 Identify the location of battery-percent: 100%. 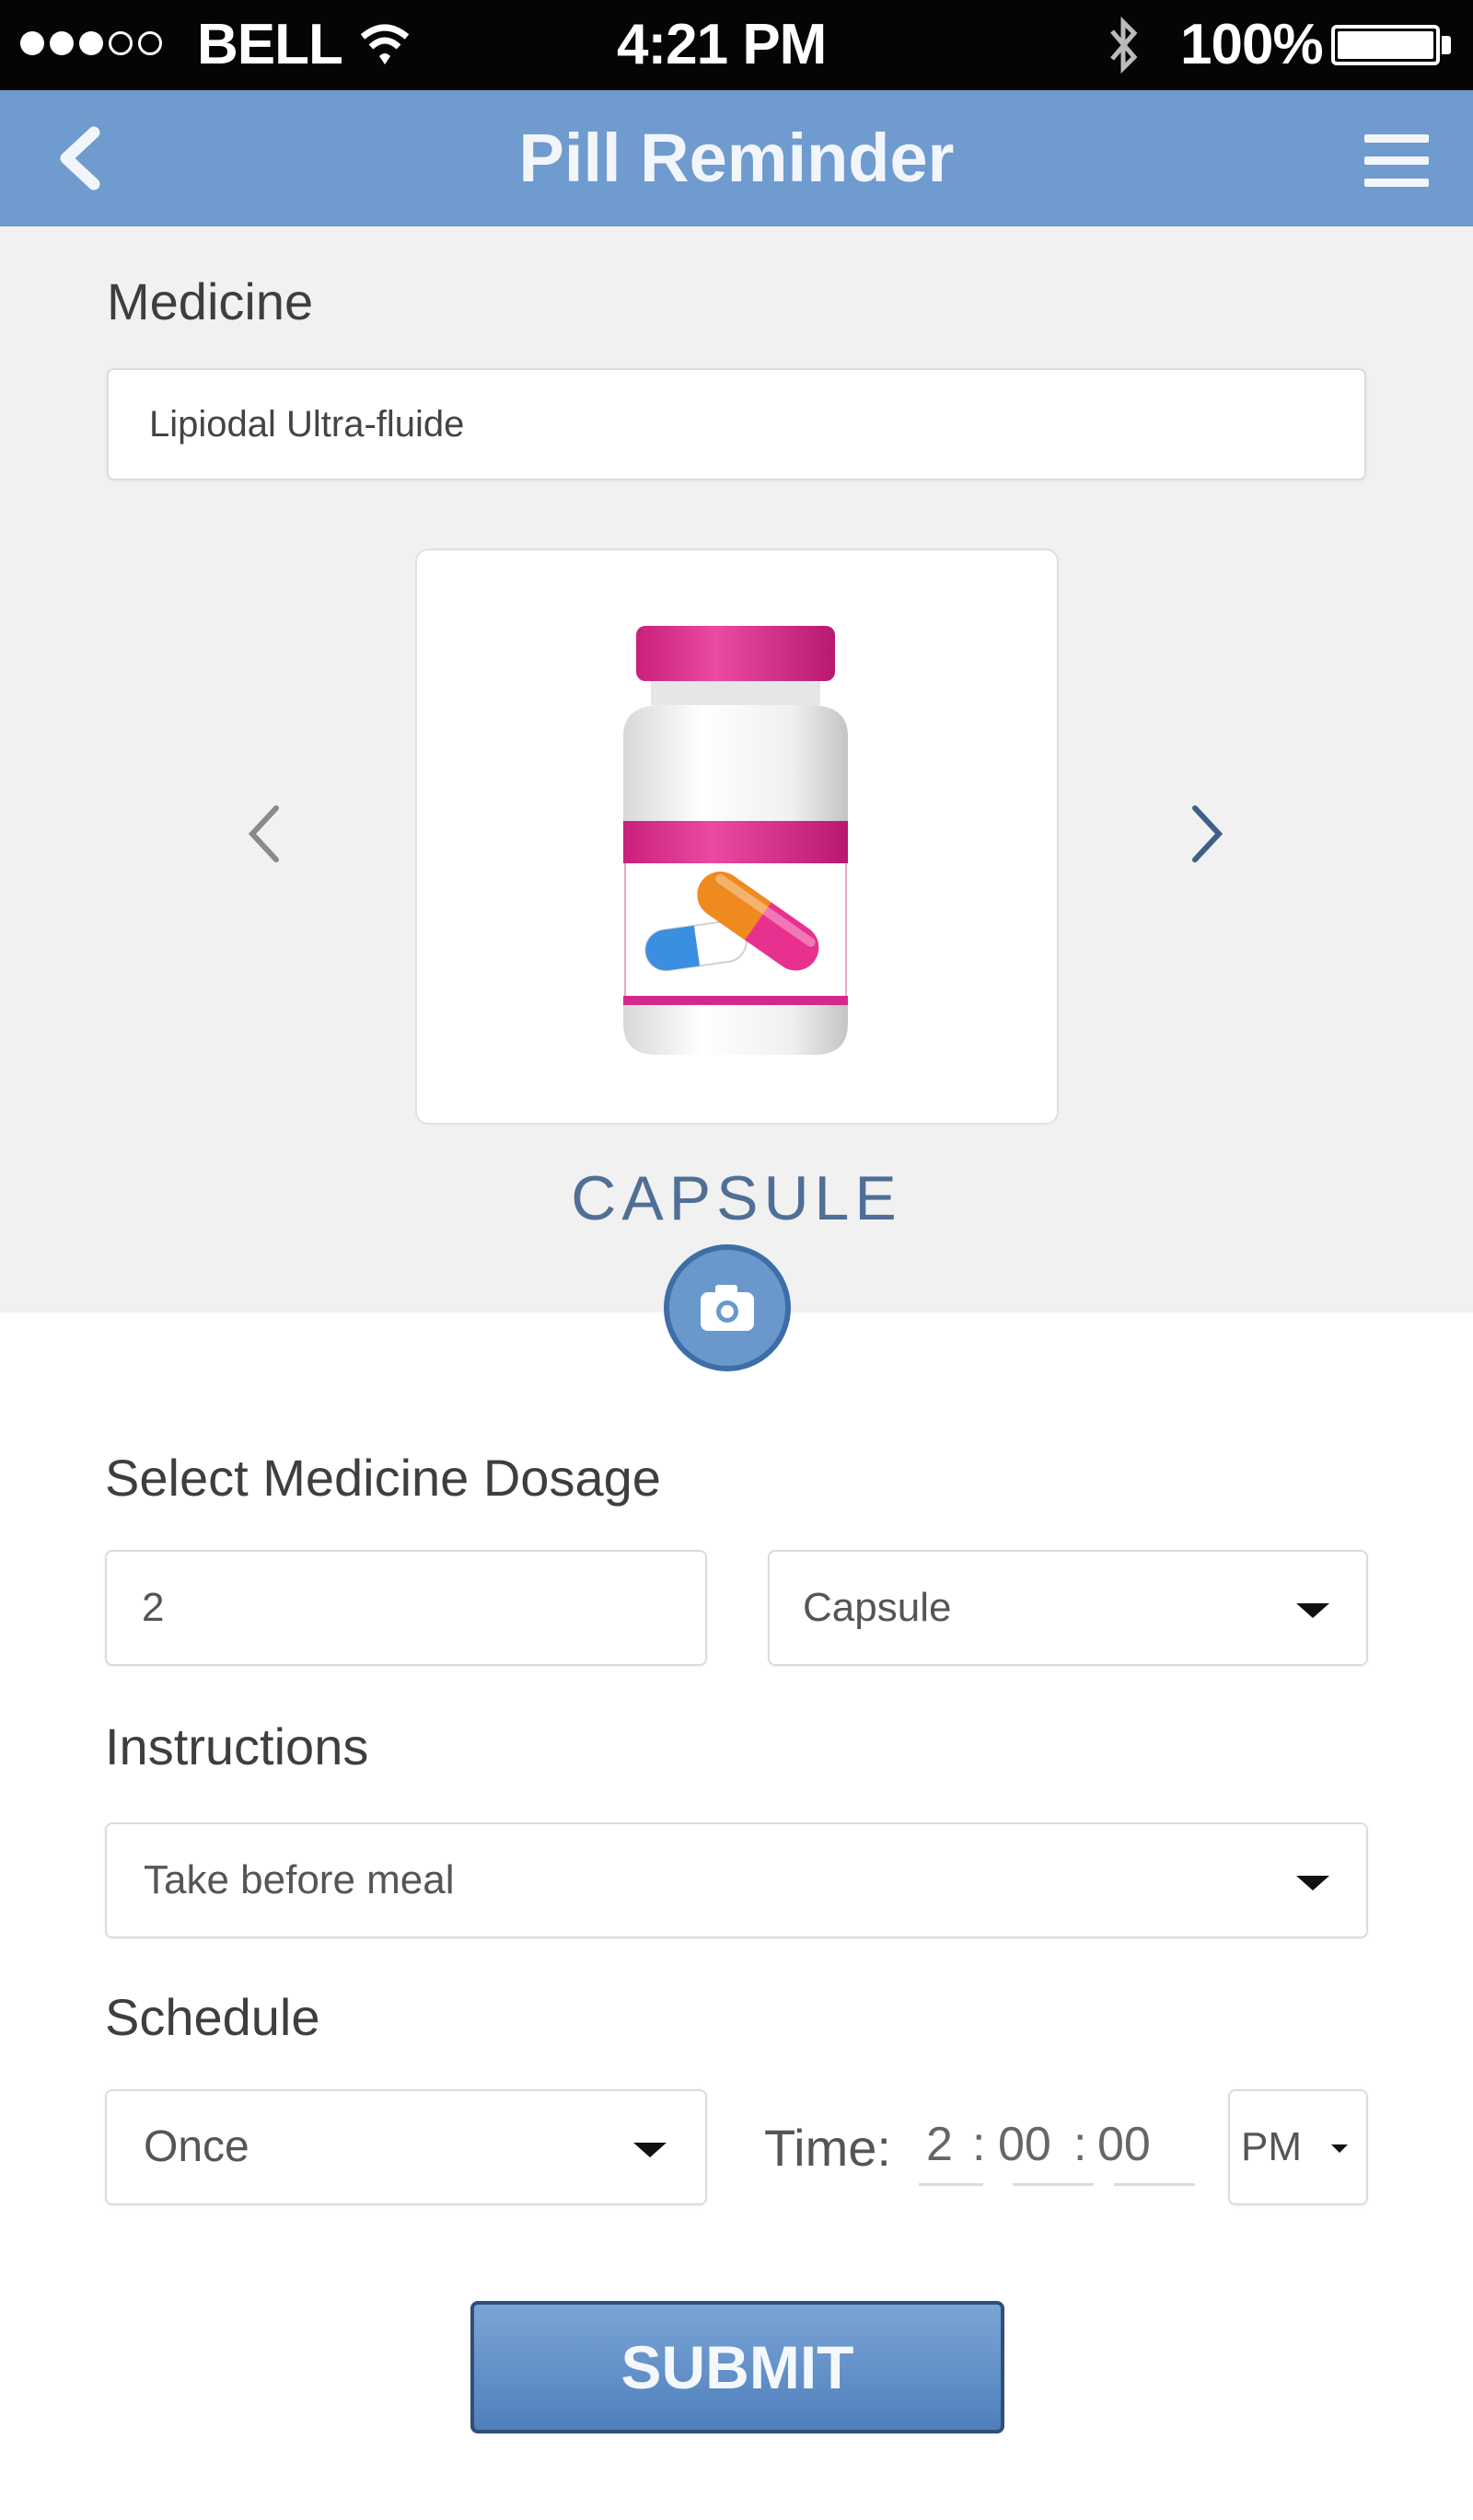
(1252, 44).